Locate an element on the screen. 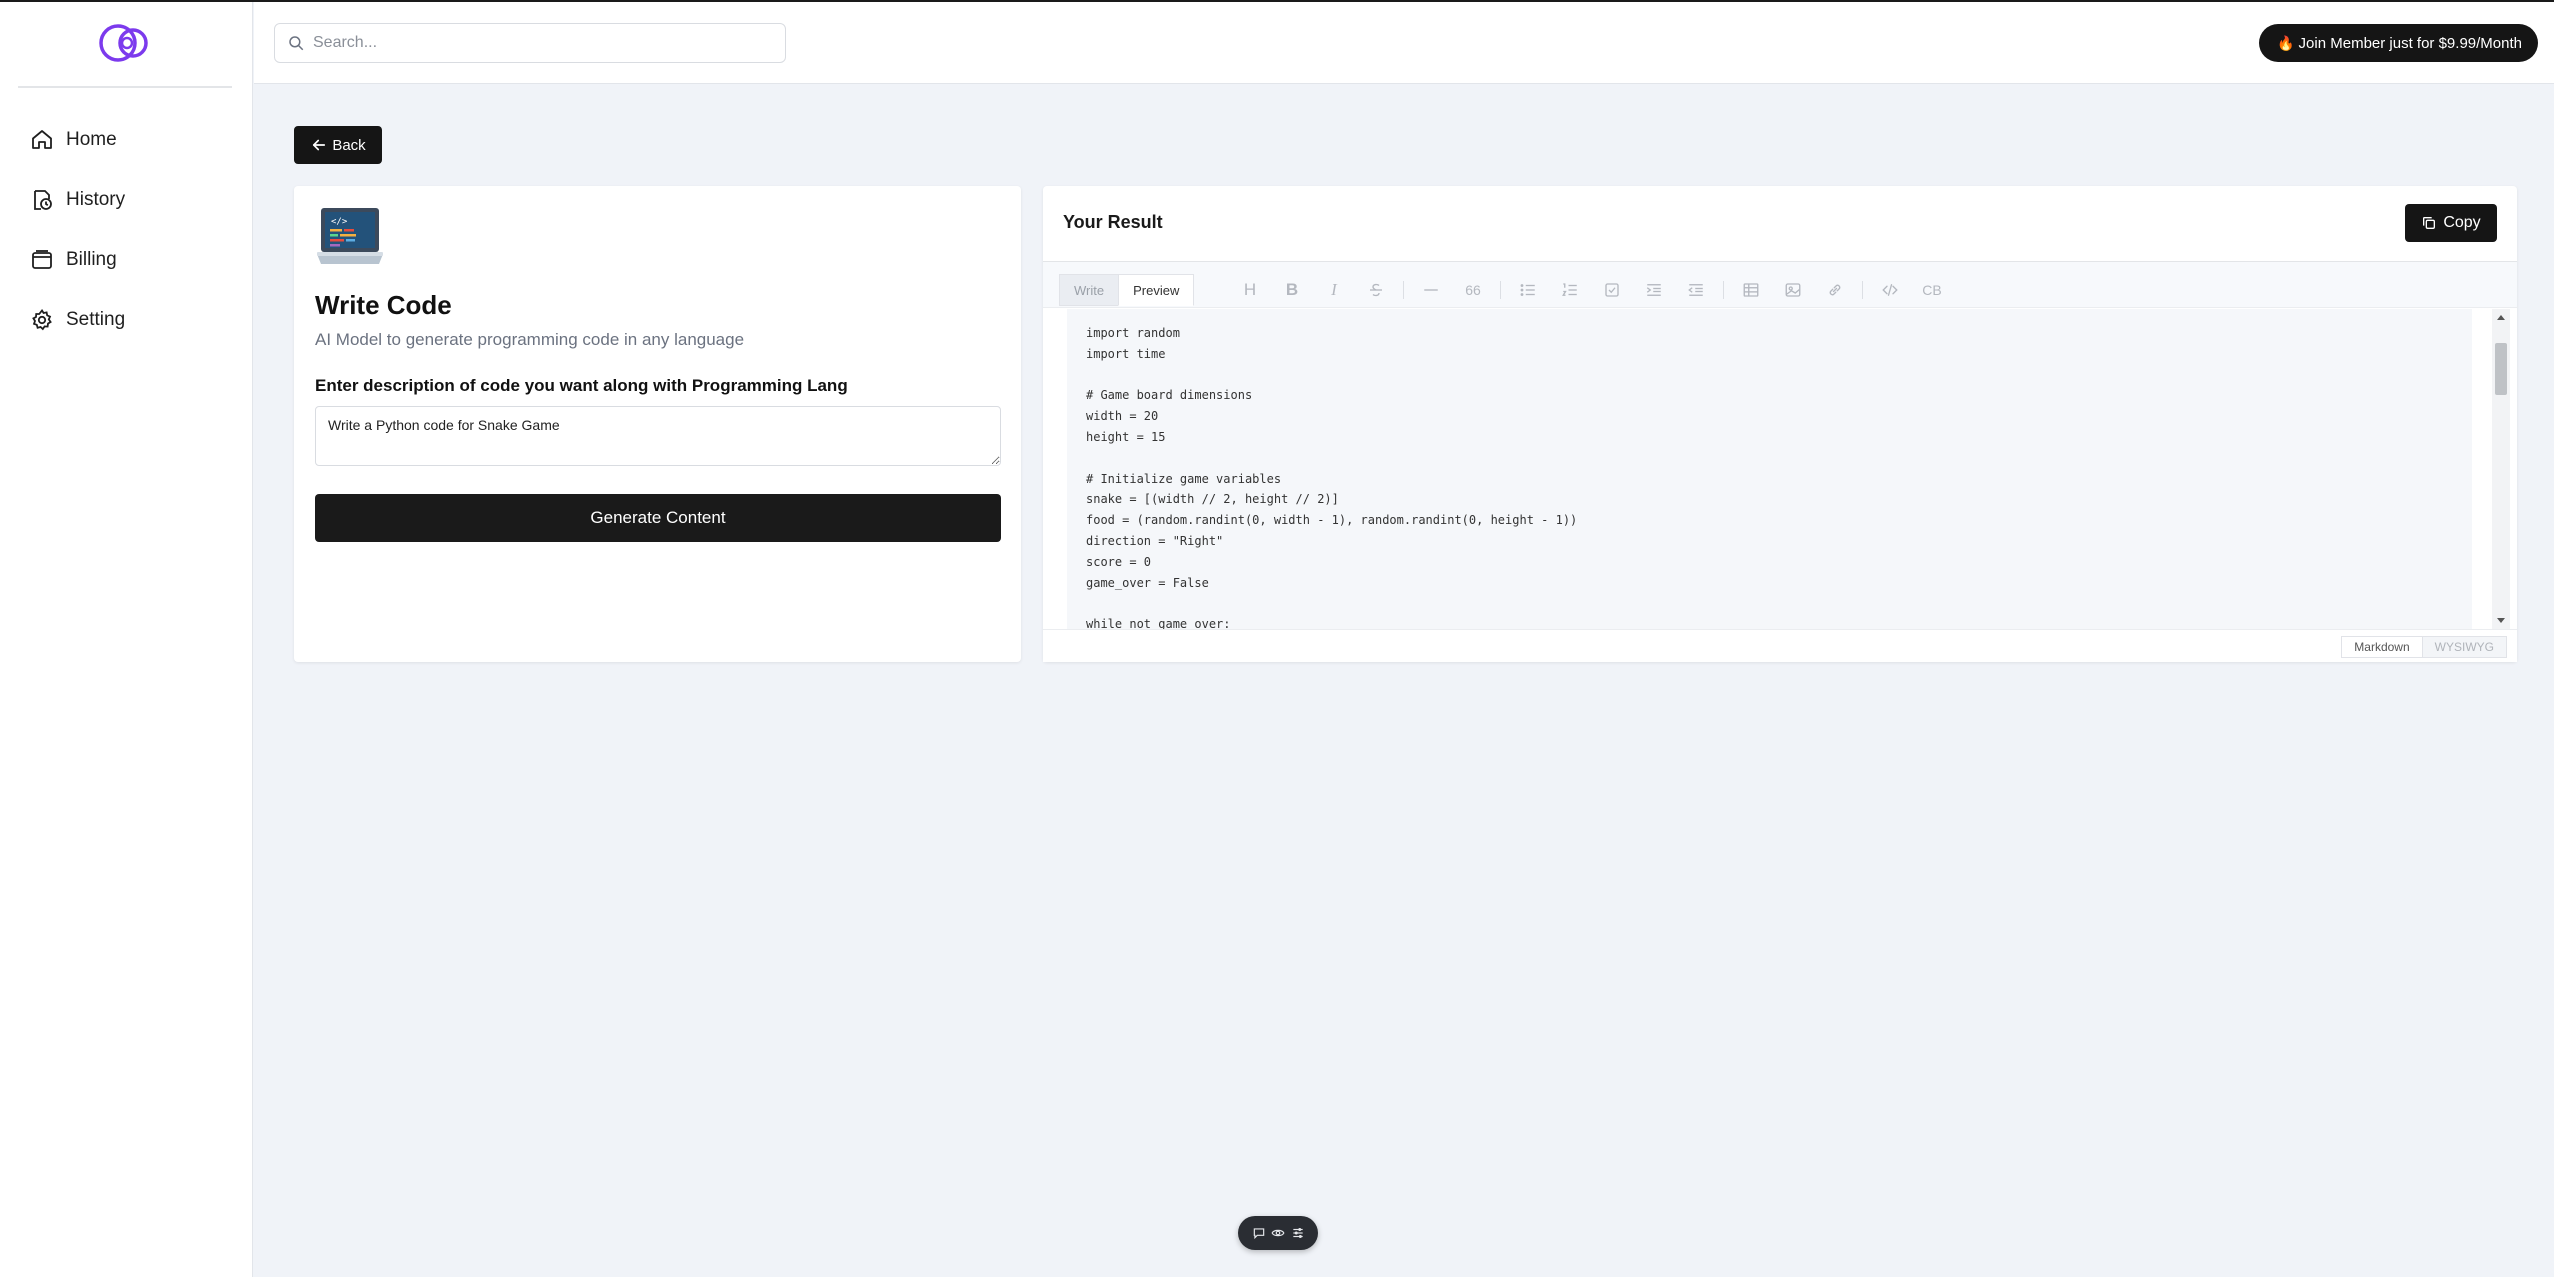 The width and height of the screenshot is (2554, 1277). scroll-down-arrow-icon is located at coordinates (2501, 620).